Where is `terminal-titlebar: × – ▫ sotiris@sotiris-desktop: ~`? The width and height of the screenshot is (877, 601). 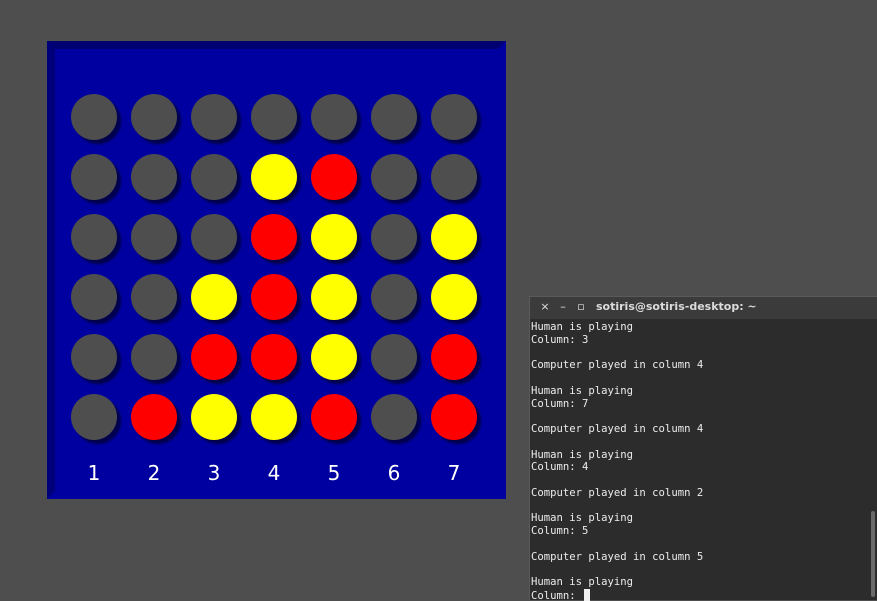 terminal-titlebar: × – ▫ sotiris@sotiris-desktop: ~ is located at coordinates (703, 308).